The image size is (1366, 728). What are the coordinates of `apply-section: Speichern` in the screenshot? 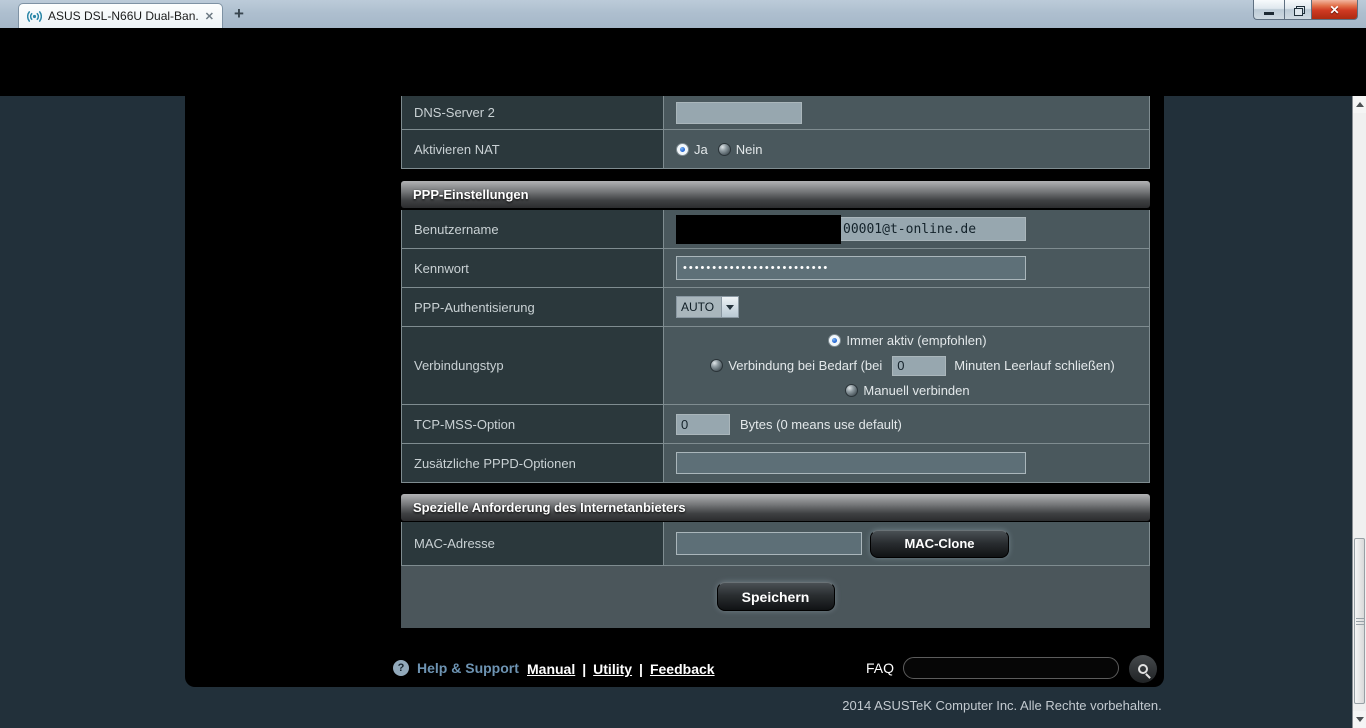 It's located at (775, 597).